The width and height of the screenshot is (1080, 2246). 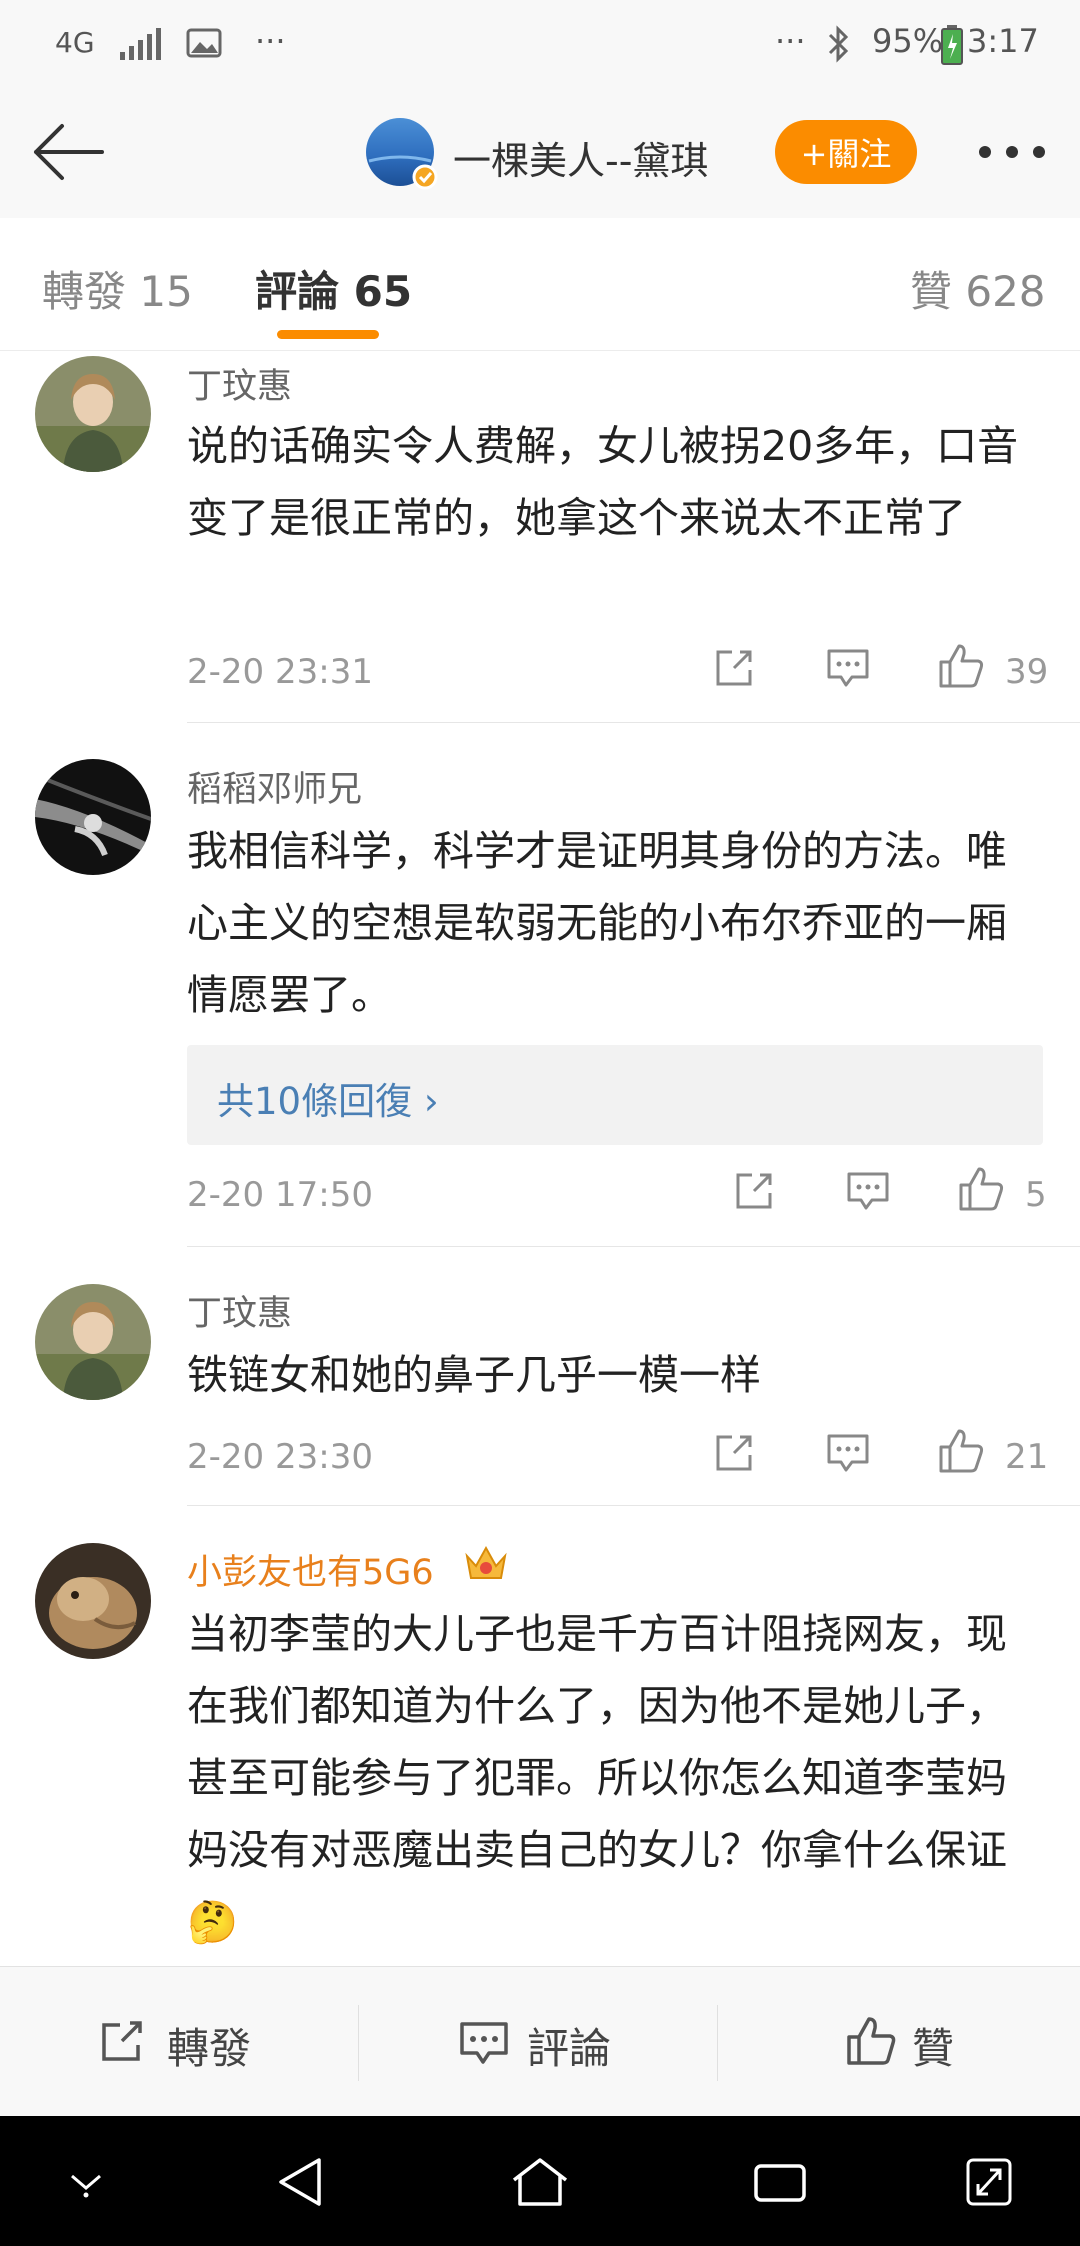 I want to click on status-more-left: ···, so click(x=270, y=41).